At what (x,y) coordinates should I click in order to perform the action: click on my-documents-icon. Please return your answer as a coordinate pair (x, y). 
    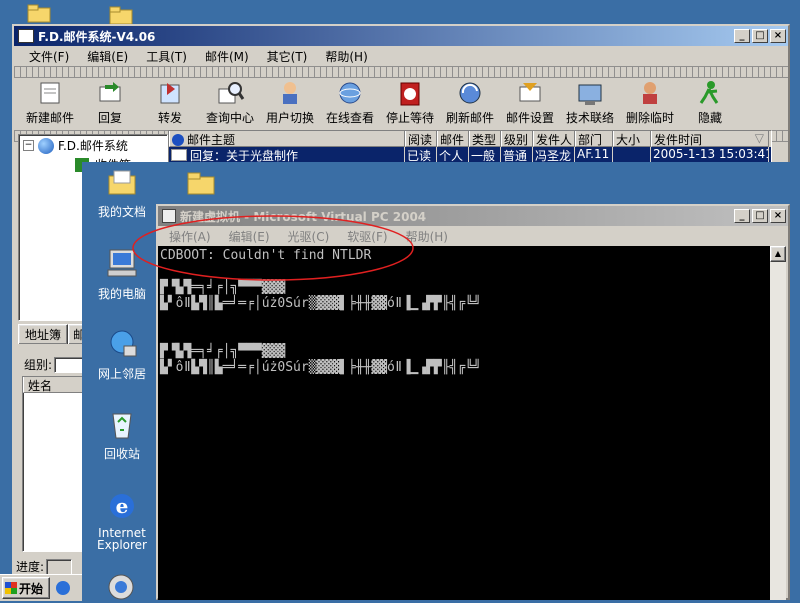
    Looking at the image, I should click on (122, 182).